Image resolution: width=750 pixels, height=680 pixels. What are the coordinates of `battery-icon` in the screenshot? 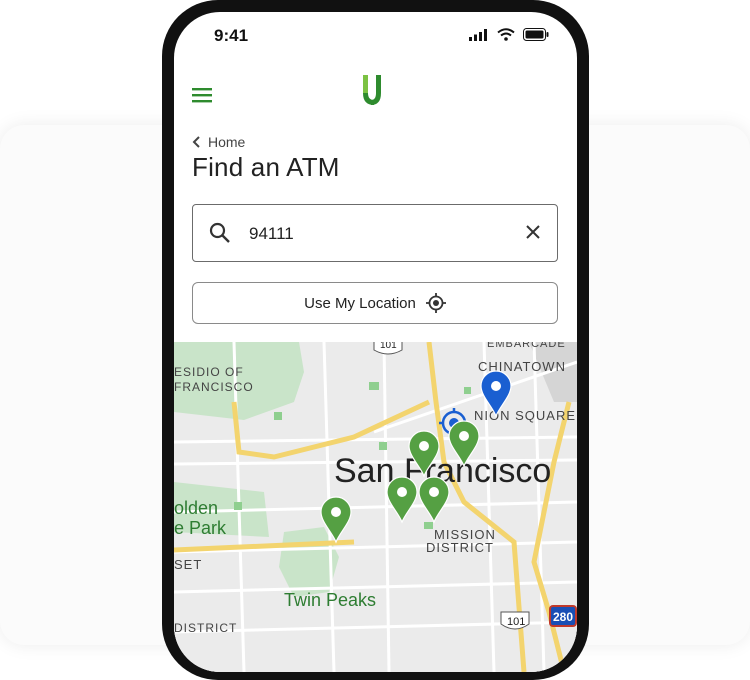 It's located at (536, 34).